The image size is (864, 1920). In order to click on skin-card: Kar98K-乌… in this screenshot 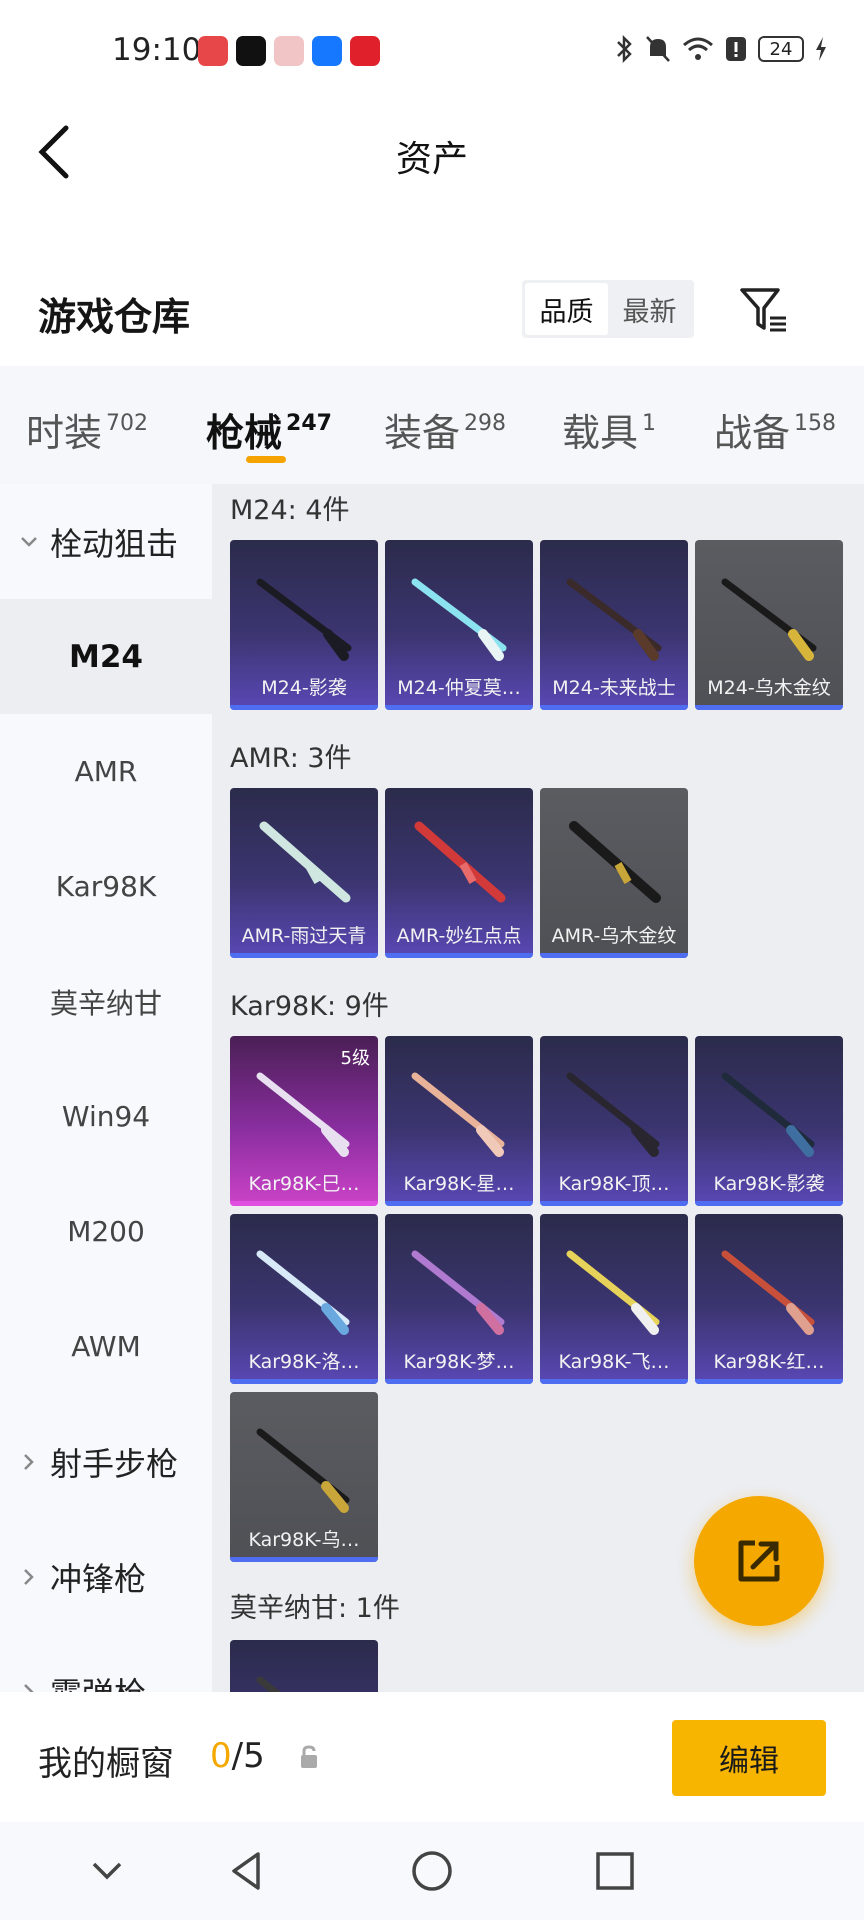, I will do `click(304, 1477)`.